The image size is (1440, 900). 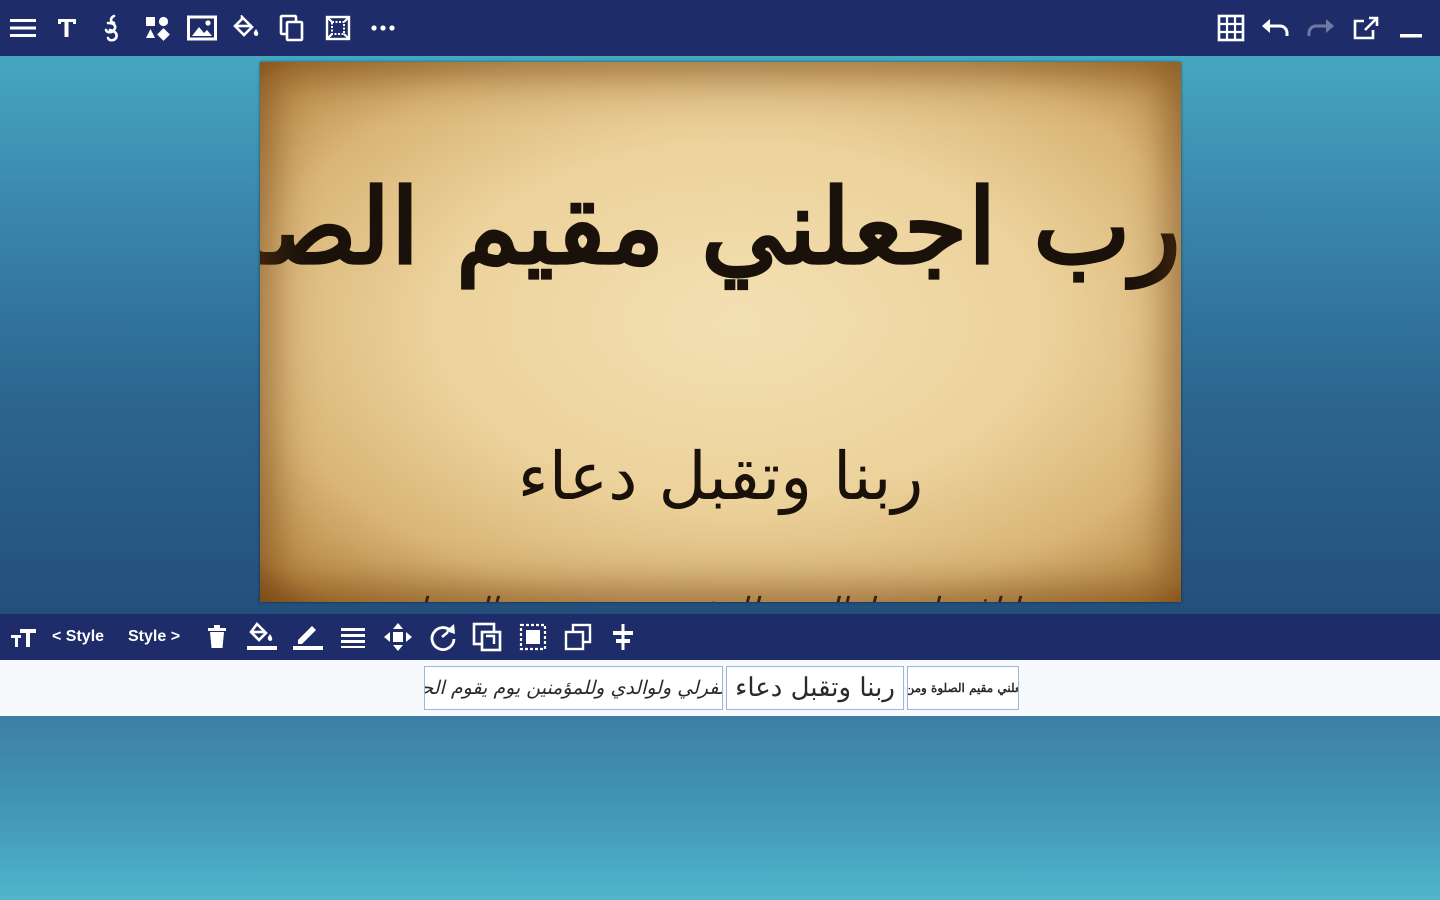 I want to click on pen-color-icon, so click(x=308, y=637).